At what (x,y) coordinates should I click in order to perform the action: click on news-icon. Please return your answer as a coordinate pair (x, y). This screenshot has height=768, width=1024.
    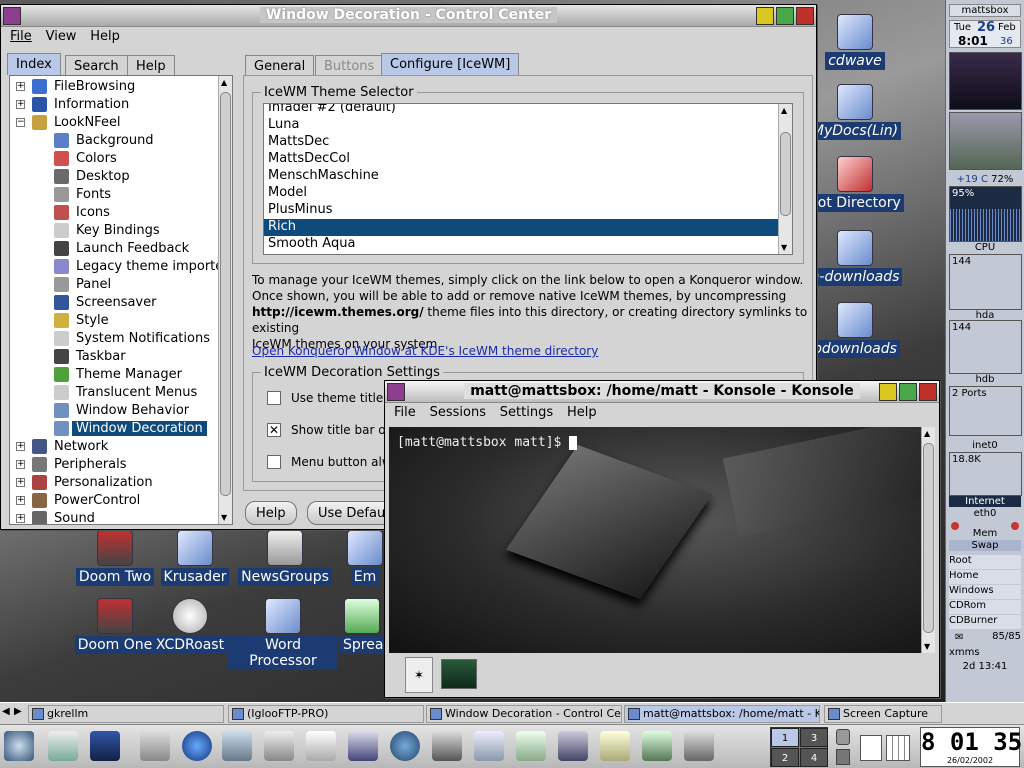
    Looking at the image, I should click on (321, 746).